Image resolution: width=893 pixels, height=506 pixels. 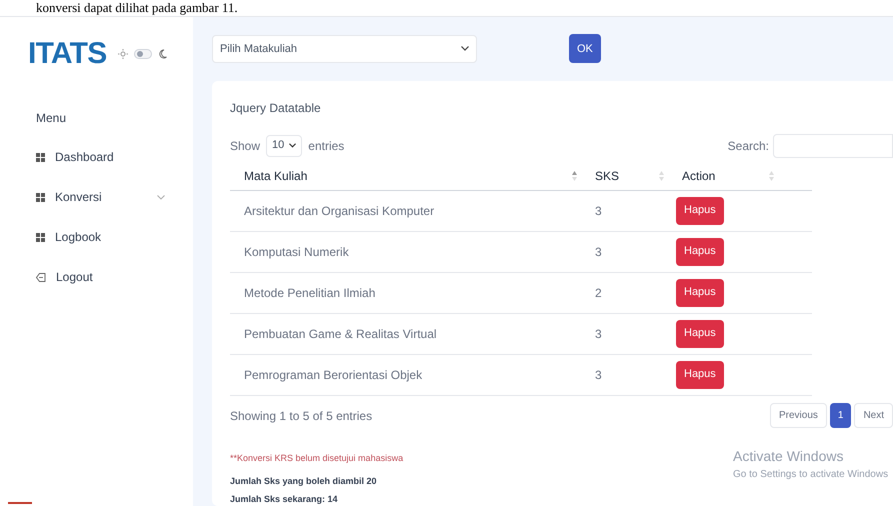 I want to click on course-select: Pilih Matakuliah, so click(x=344, y=48).